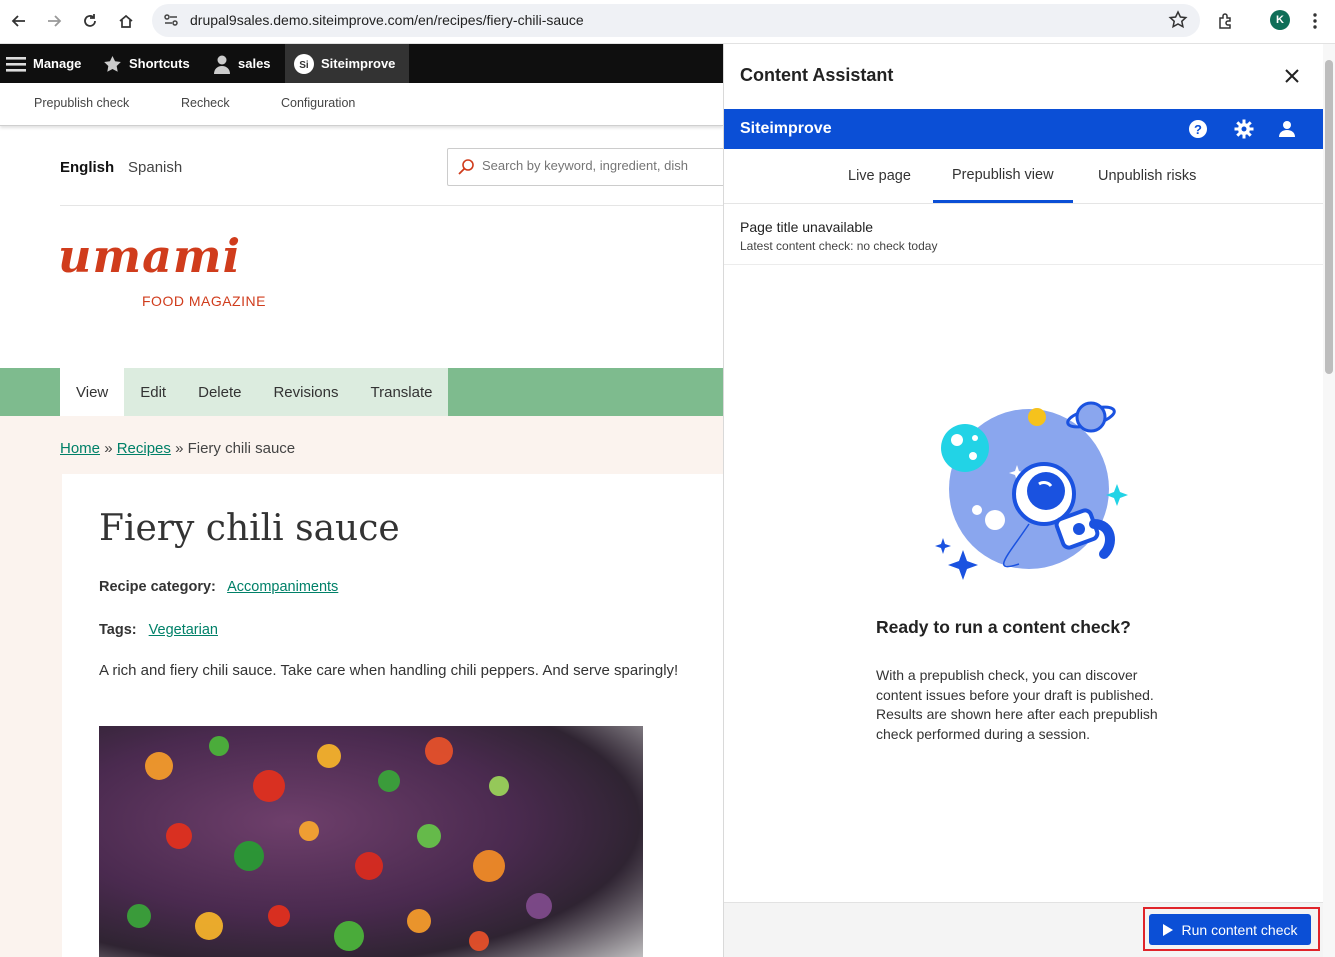 Image resolution: width=1335 pixels, height=957 pixels. I want to click on admin-toolbar: Manage Shortcuts sales Si Siteimprove, so click(361, 63).